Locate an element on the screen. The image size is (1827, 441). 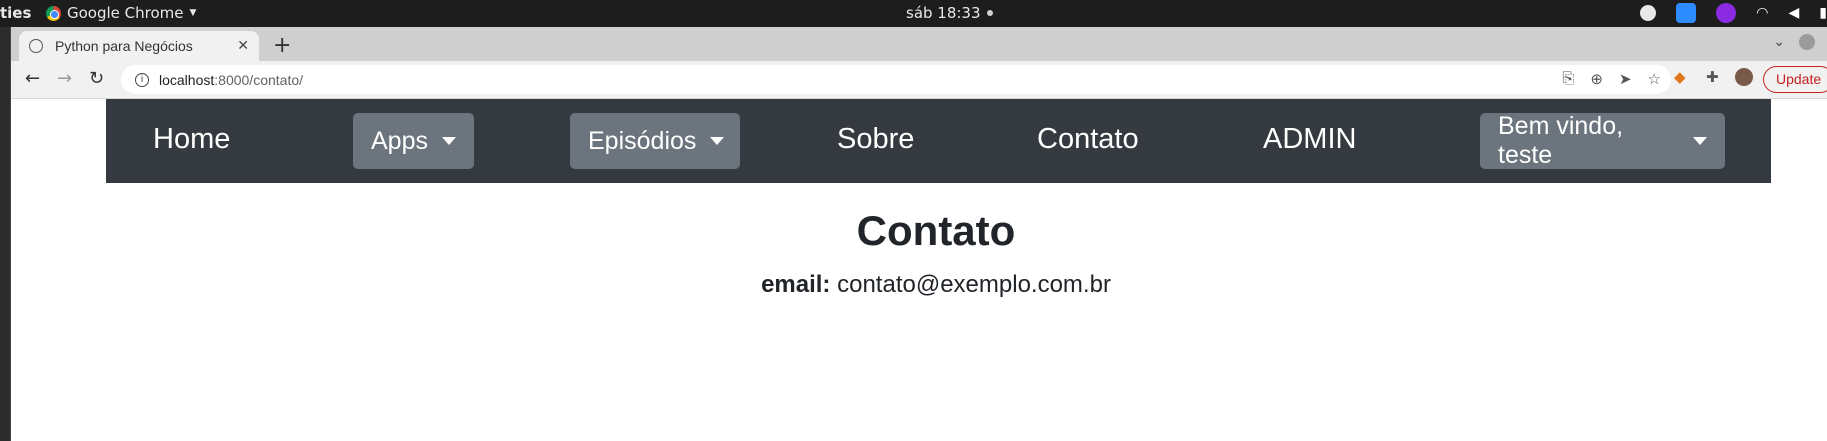
app-menu: Google Chrome ▼ is located at coordinates (121, 13).